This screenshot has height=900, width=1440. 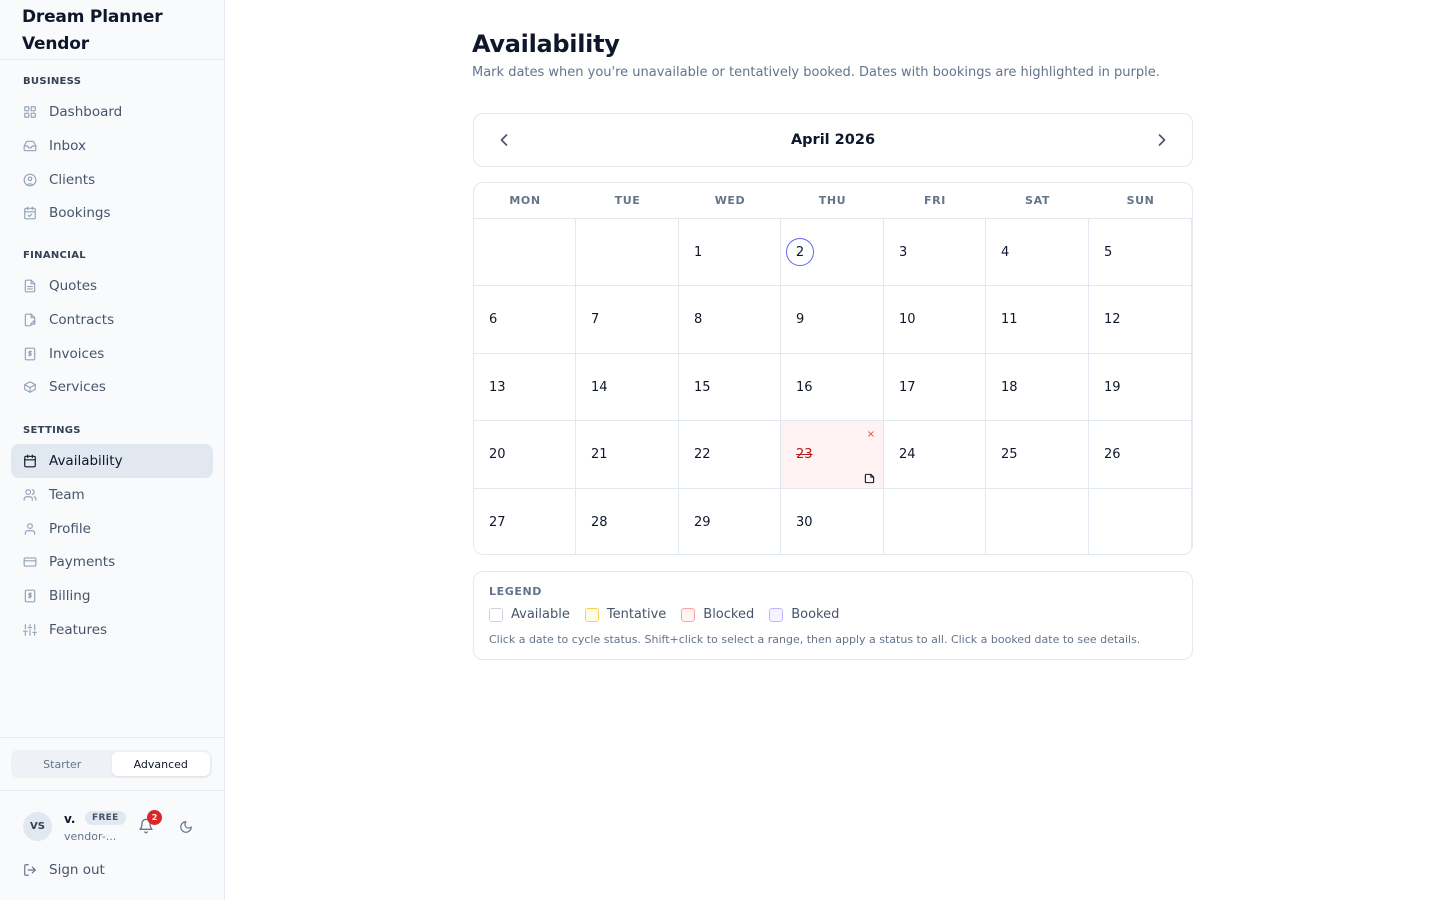 What do you see at coordinates (516, 591) in the screenshot?
I see `legend-title: LEGEND` at bounding box center [516, 591].